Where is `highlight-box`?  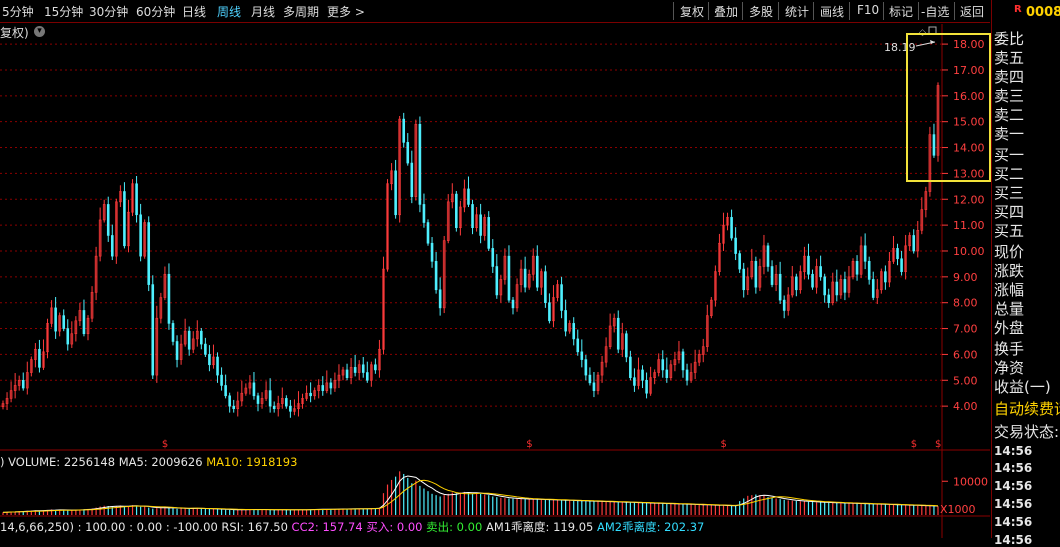
highlight-box is located at coordinates (948, 107).